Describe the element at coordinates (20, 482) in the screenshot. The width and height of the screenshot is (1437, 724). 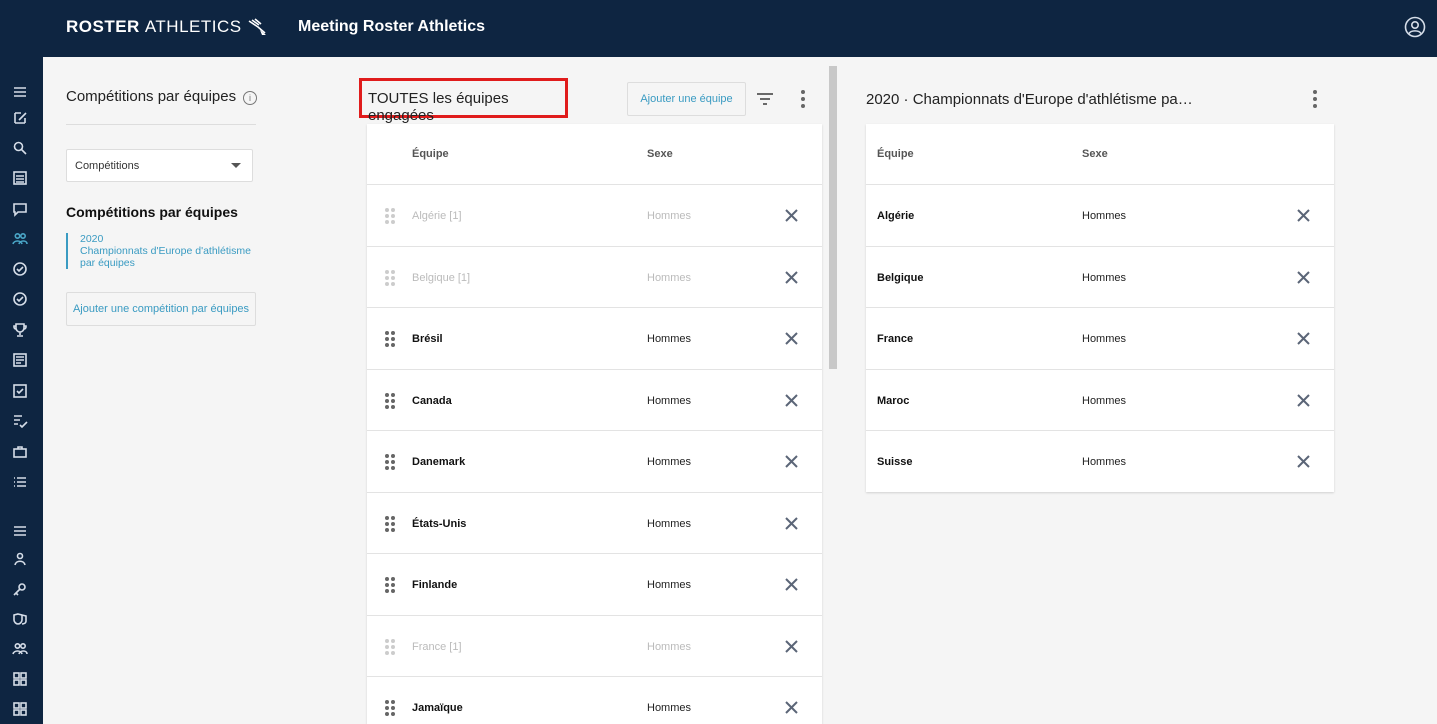
I see `bullet-list-icon` at that location.